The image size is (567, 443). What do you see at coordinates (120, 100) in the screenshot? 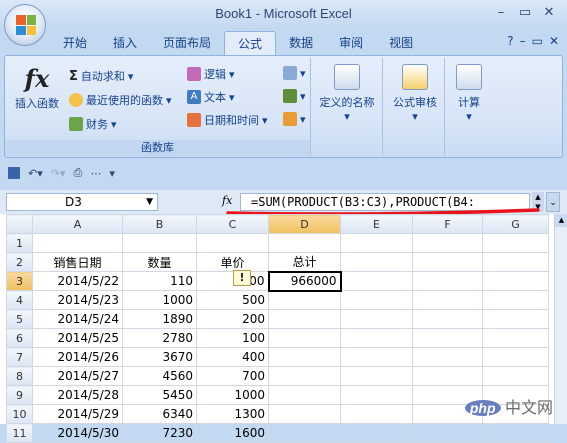
I see `recent-functions-button: 最近使用的函数 ▾` at bounding box center [120, 100].